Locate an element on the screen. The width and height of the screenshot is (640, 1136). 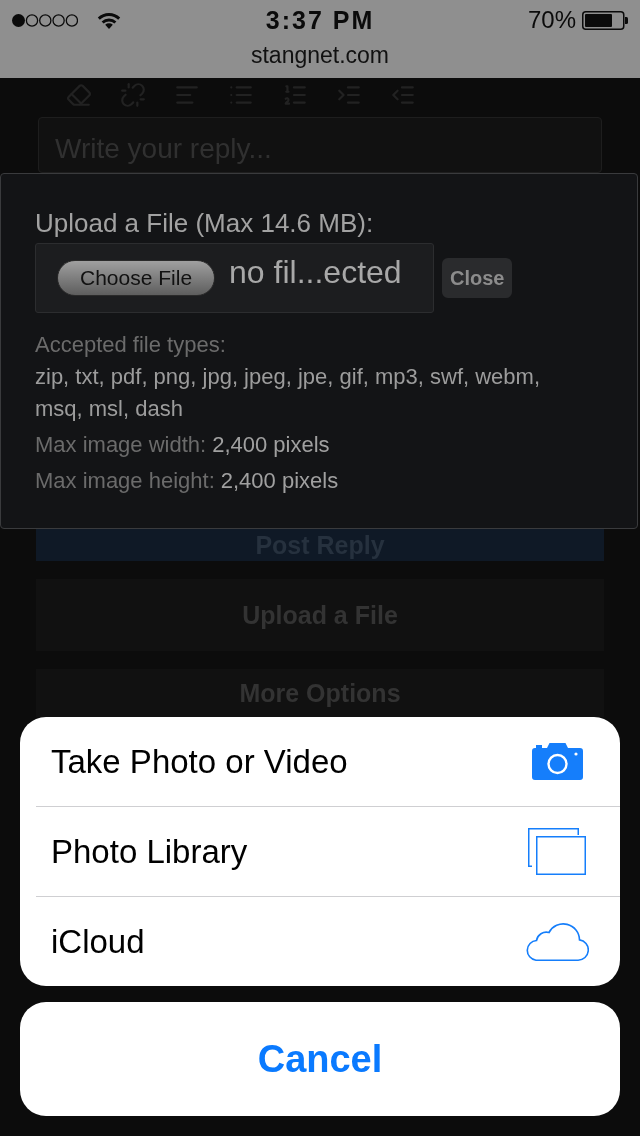
close-button: Close is located at coordinates (477, 278).